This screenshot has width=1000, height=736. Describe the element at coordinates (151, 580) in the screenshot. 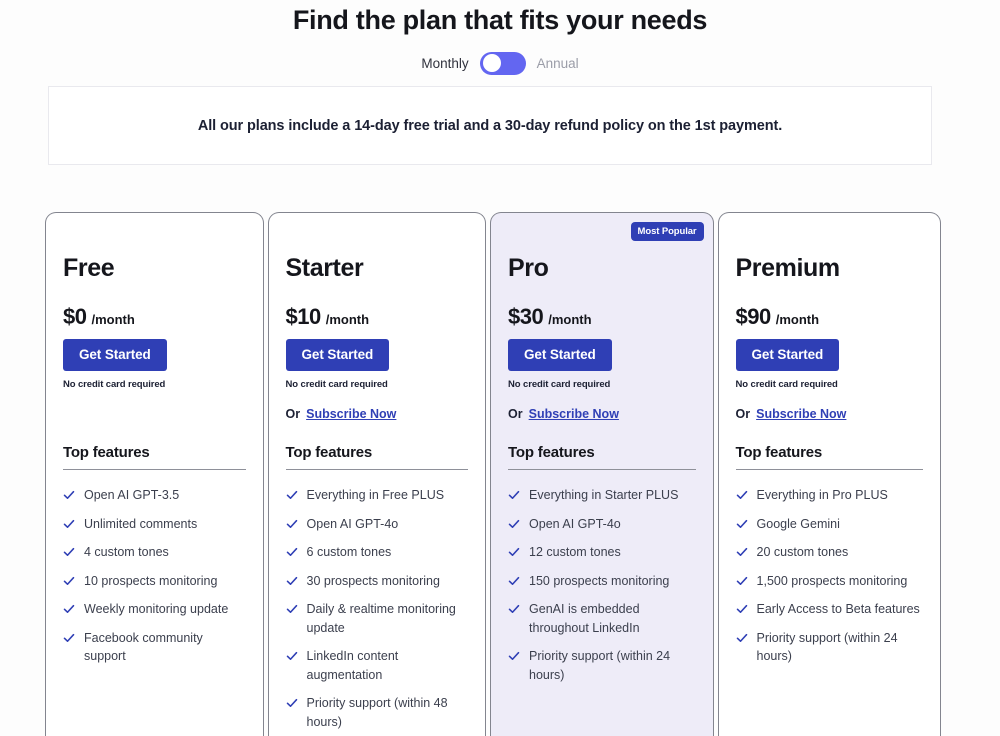

I see `feature-label: 10 prospects monitoring` at that location.